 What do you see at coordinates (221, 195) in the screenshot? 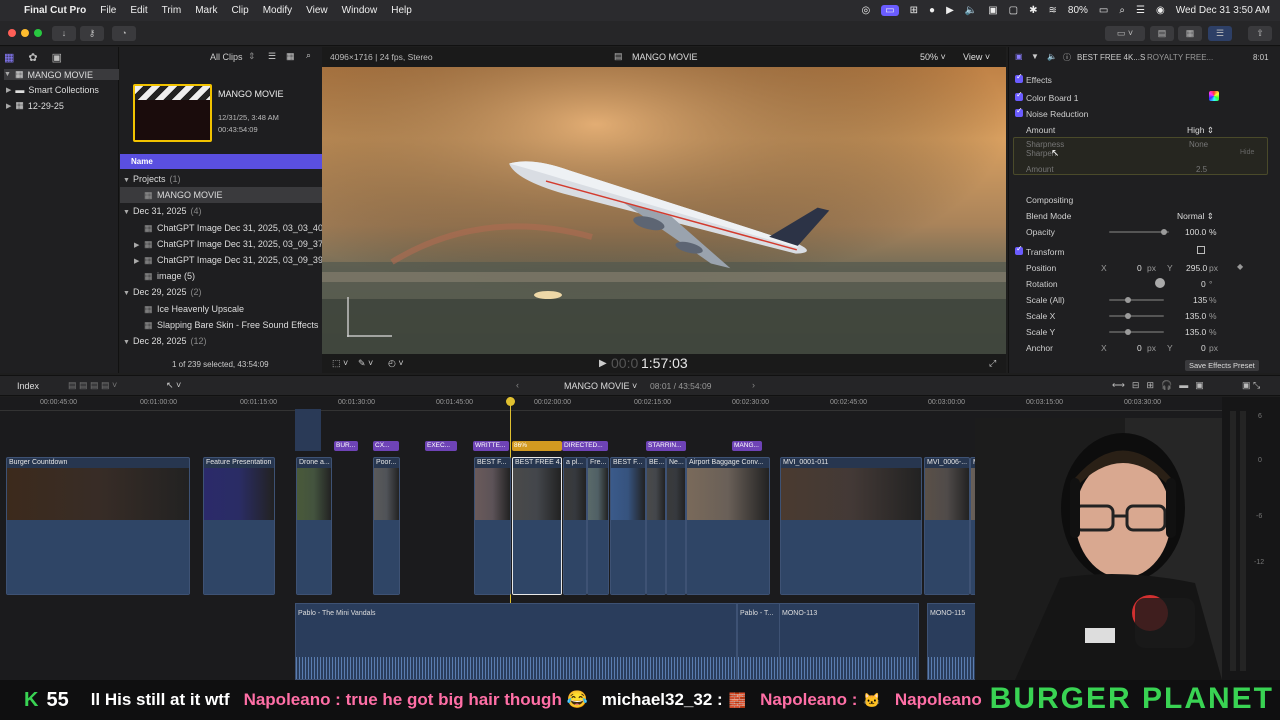
I see `browser-item-row: ▦ MANGO MOVIE` at bounding box center [221, 195].